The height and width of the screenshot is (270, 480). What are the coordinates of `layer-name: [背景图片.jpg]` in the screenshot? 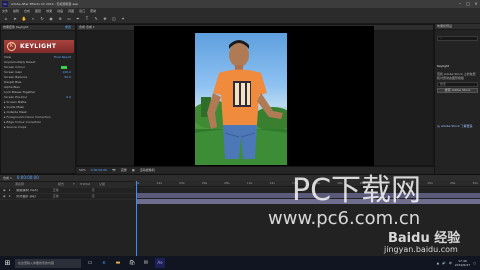 It's located at (33, 196).